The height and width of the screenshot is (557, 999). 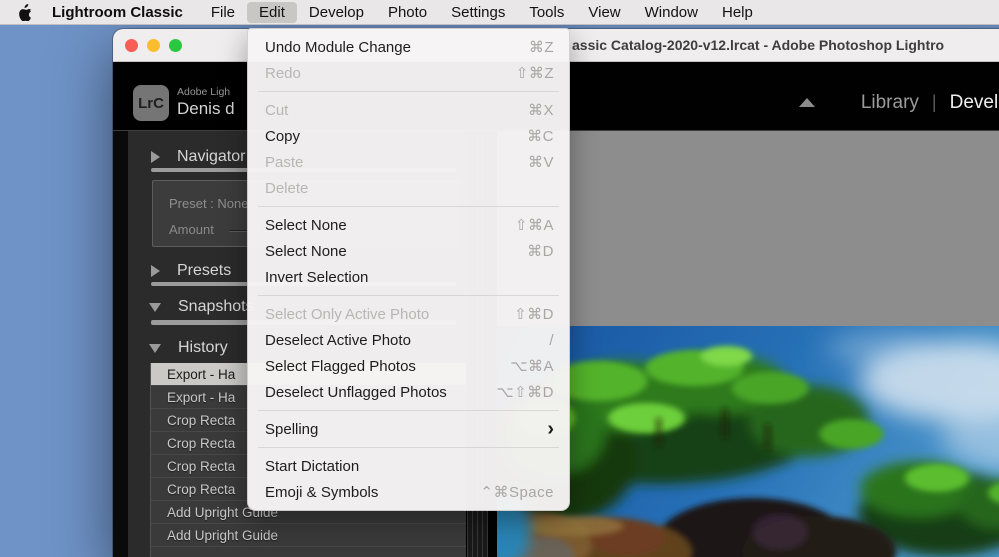 What do you see at coordinates (546, 12) in the screenshot?
I see `menubar-item-tools: Tools` at bounding box center [546, 12].